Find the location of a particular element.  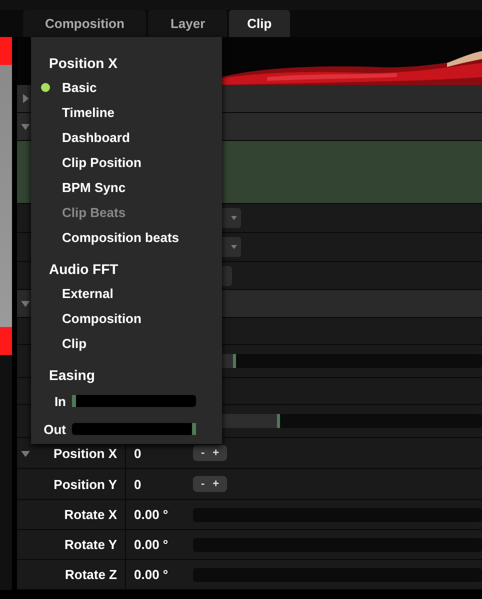

menu-item: BPM Sync is located at coordinates (126, 187).